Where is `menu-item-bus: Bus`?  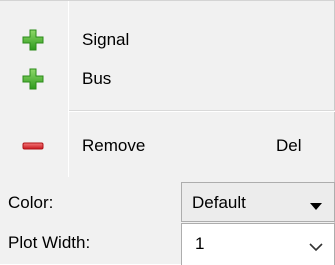
menu-item-bus: Bus is located at coordinates (167, 79).